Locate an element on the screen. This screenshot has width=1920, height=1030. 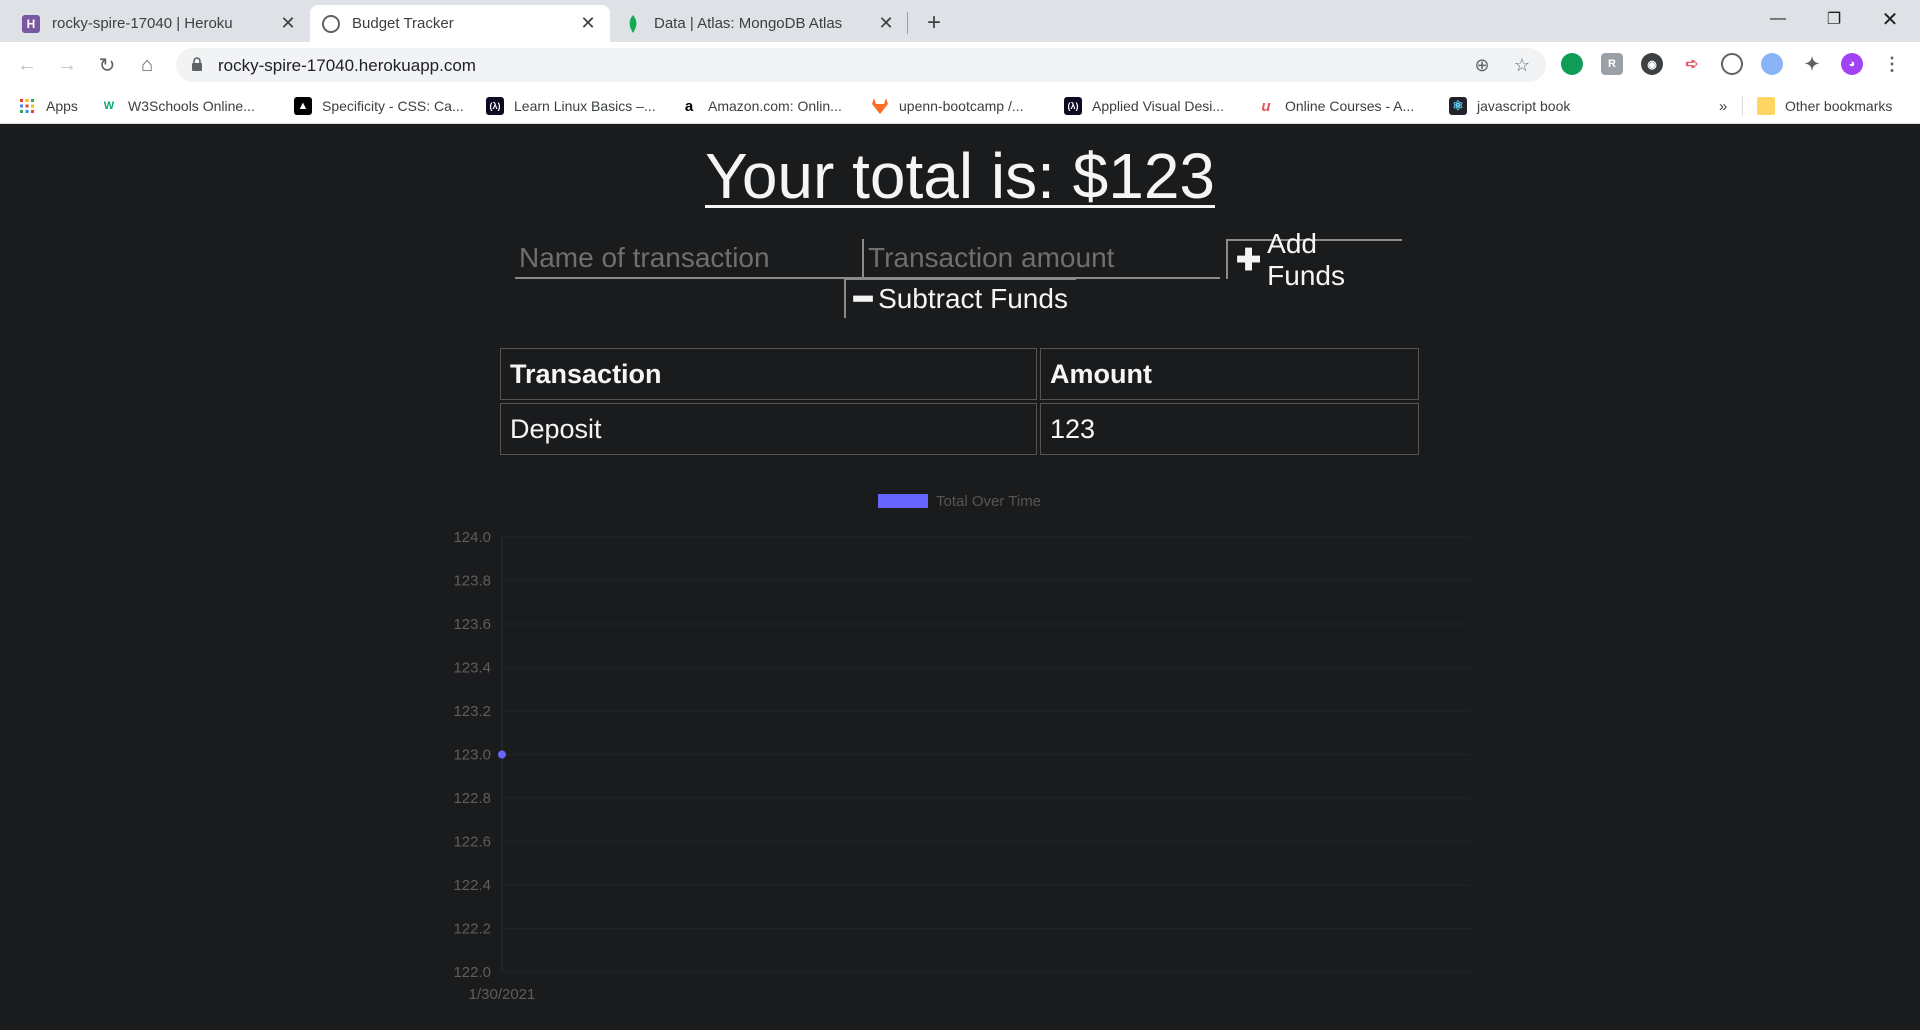
y-tick-label: 122.0 is located at coordinates (472, 972).